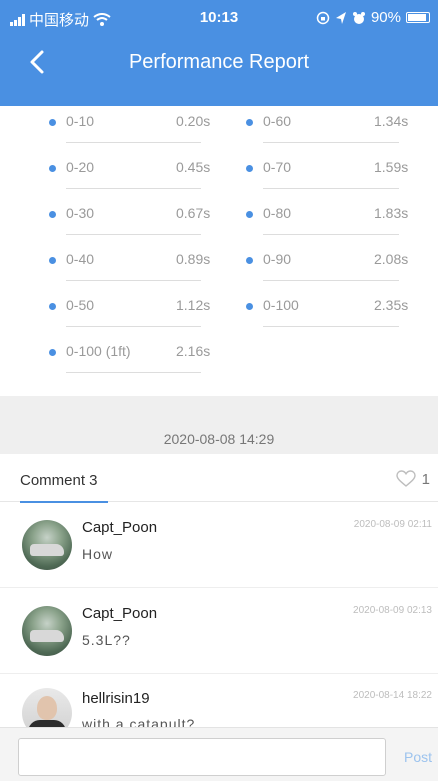 This screenshot has width=438, height=781. Describe the element at coordinates (219, 425) in the screenshot. I see `report-date-band: 2020-08-08 14:29` at that location.